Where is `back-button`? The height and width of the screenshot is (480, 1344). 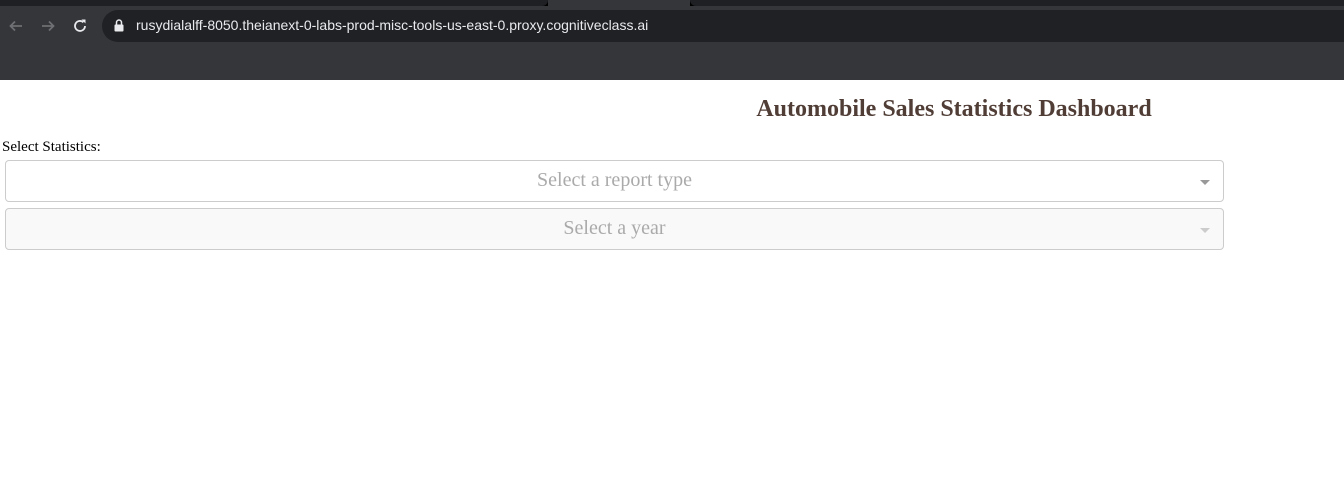
back-button is located at coordinates (16, 26).